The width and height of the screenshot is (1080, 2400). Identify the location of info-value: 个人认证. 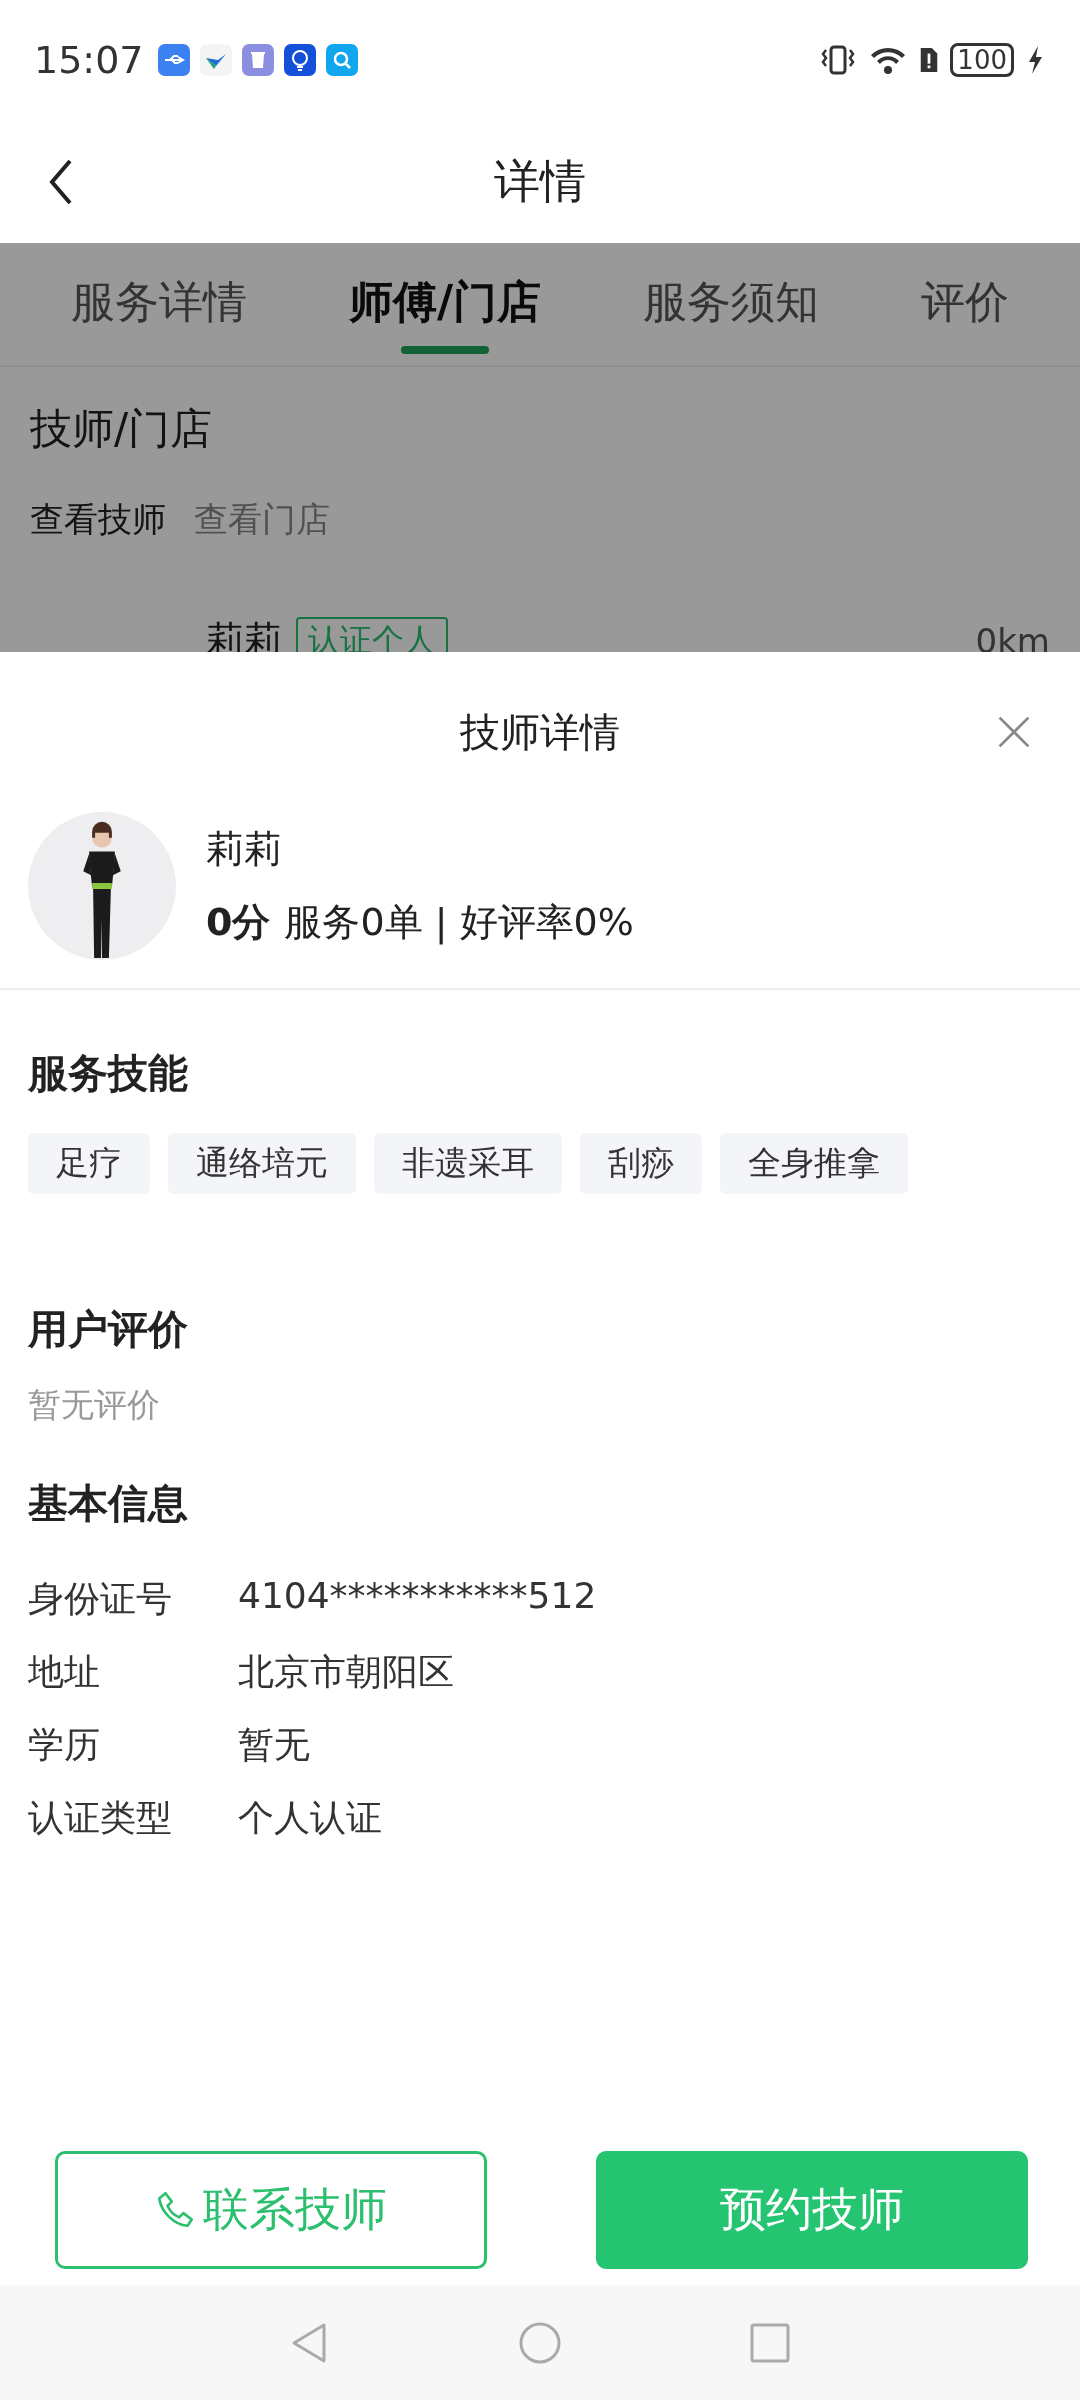
(310, 1818).